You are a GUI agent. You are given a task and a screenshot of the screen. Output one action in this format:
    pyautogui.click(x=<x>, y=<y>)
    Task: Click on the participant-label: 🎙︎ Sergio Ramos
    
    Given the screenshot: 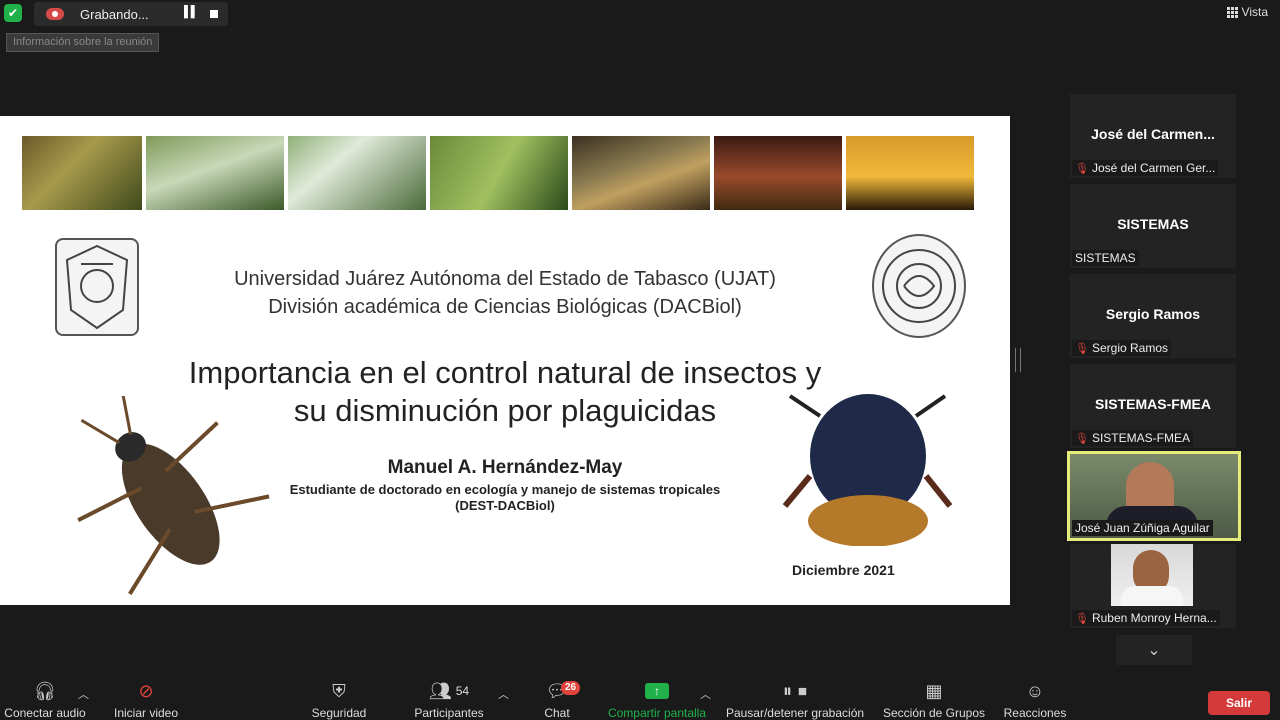 What is the action you would take?
    pyautogui.click(x=1121, y=348)
    